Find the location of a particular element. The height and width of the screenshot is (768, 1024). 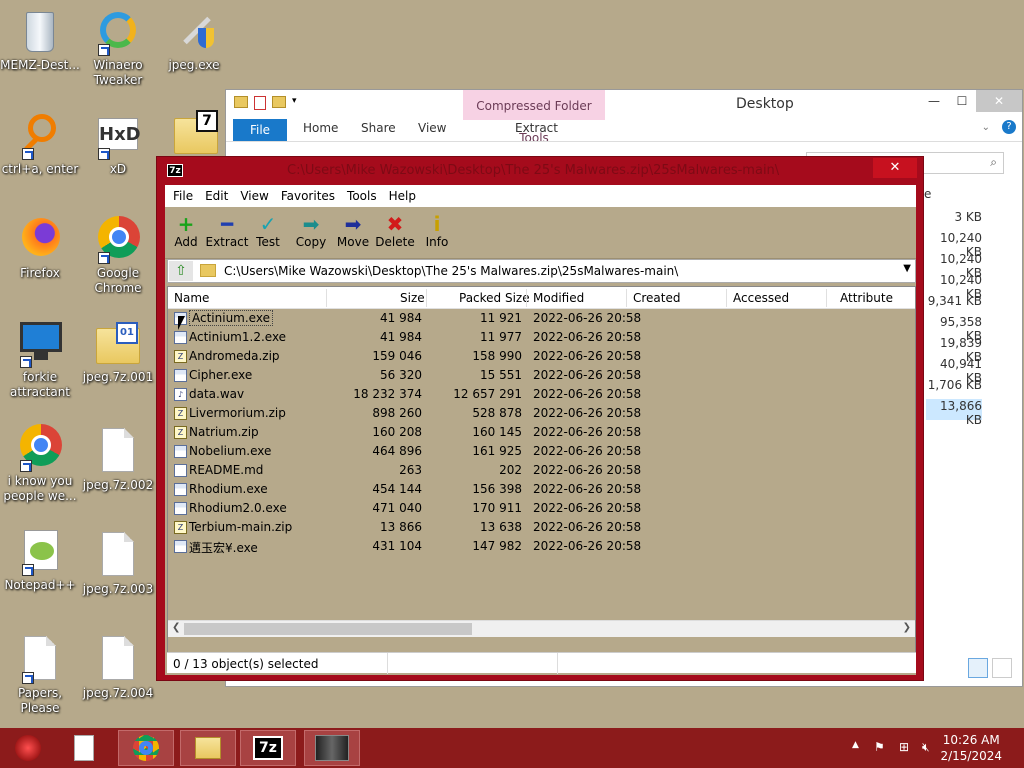

tab-share: Share is located at coordinates (378, 128).